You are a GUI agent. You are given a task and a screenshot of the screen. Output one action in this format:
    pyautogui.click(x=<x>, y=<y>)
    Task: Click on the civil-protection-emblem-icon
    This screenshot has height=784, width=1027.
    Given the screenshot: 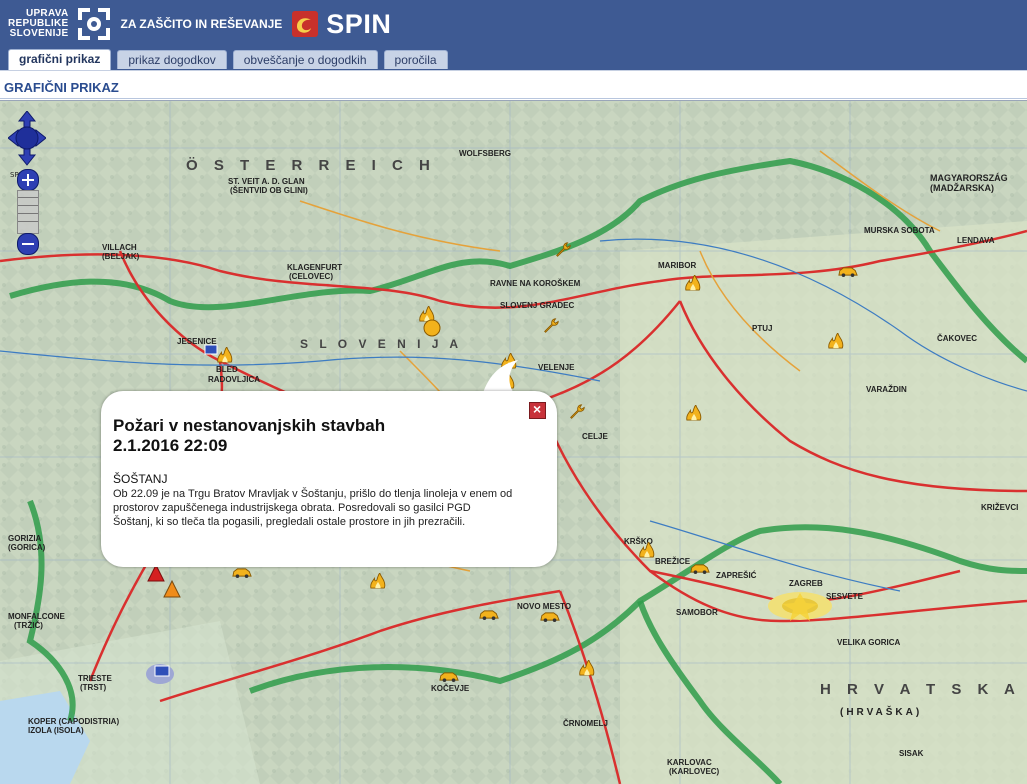 What is the action you would take?
    pyautogui.click(x=94, y=24)
    